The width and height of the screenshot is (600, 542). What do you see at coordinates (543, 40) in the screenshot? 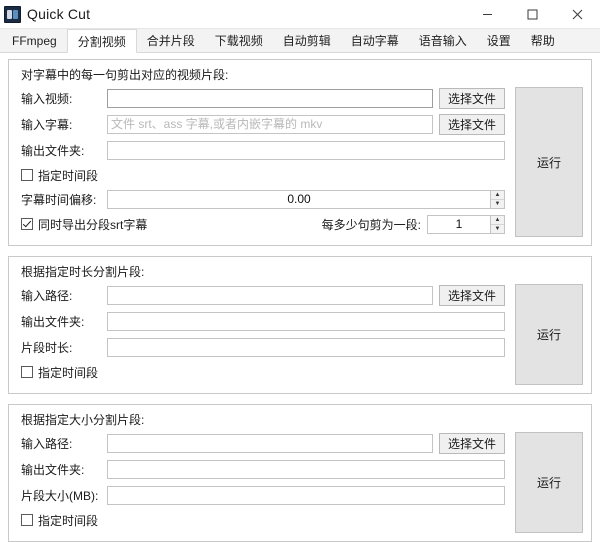
I see `tab-help: 帮助` at bounding box center [543, 40].